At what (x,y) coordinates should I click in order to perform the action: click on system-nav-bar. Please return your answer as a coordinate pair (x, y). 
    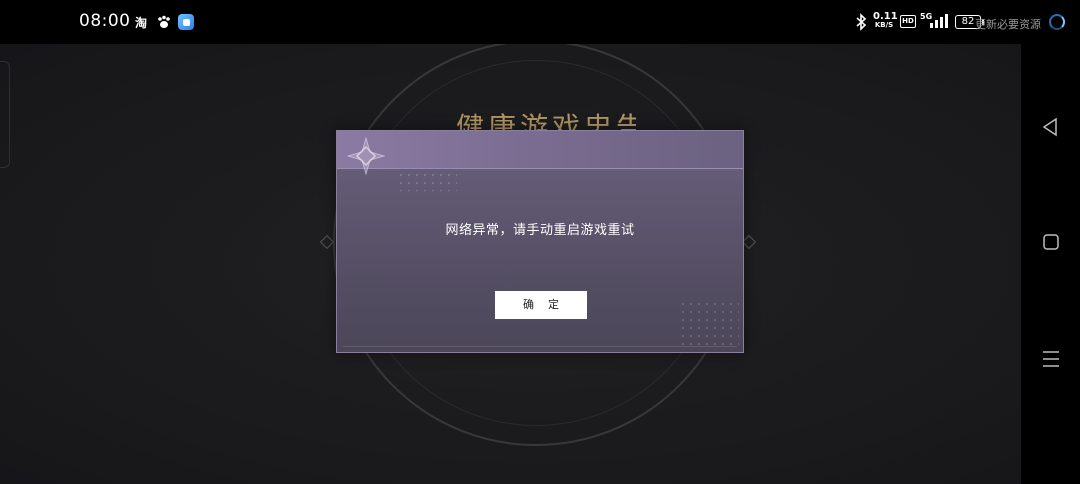
    Looking at the image, I should click on (1050, 264).